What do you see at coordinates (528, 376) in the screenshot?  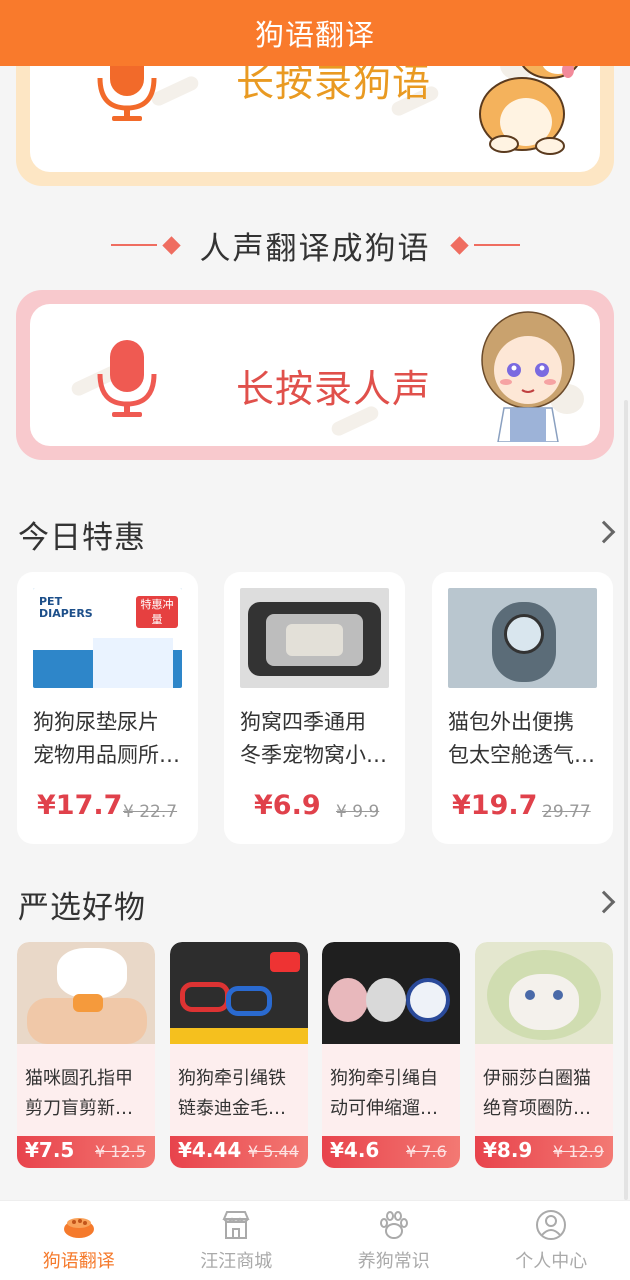 I see `girl-illustration` at bounding box center [528, 376].